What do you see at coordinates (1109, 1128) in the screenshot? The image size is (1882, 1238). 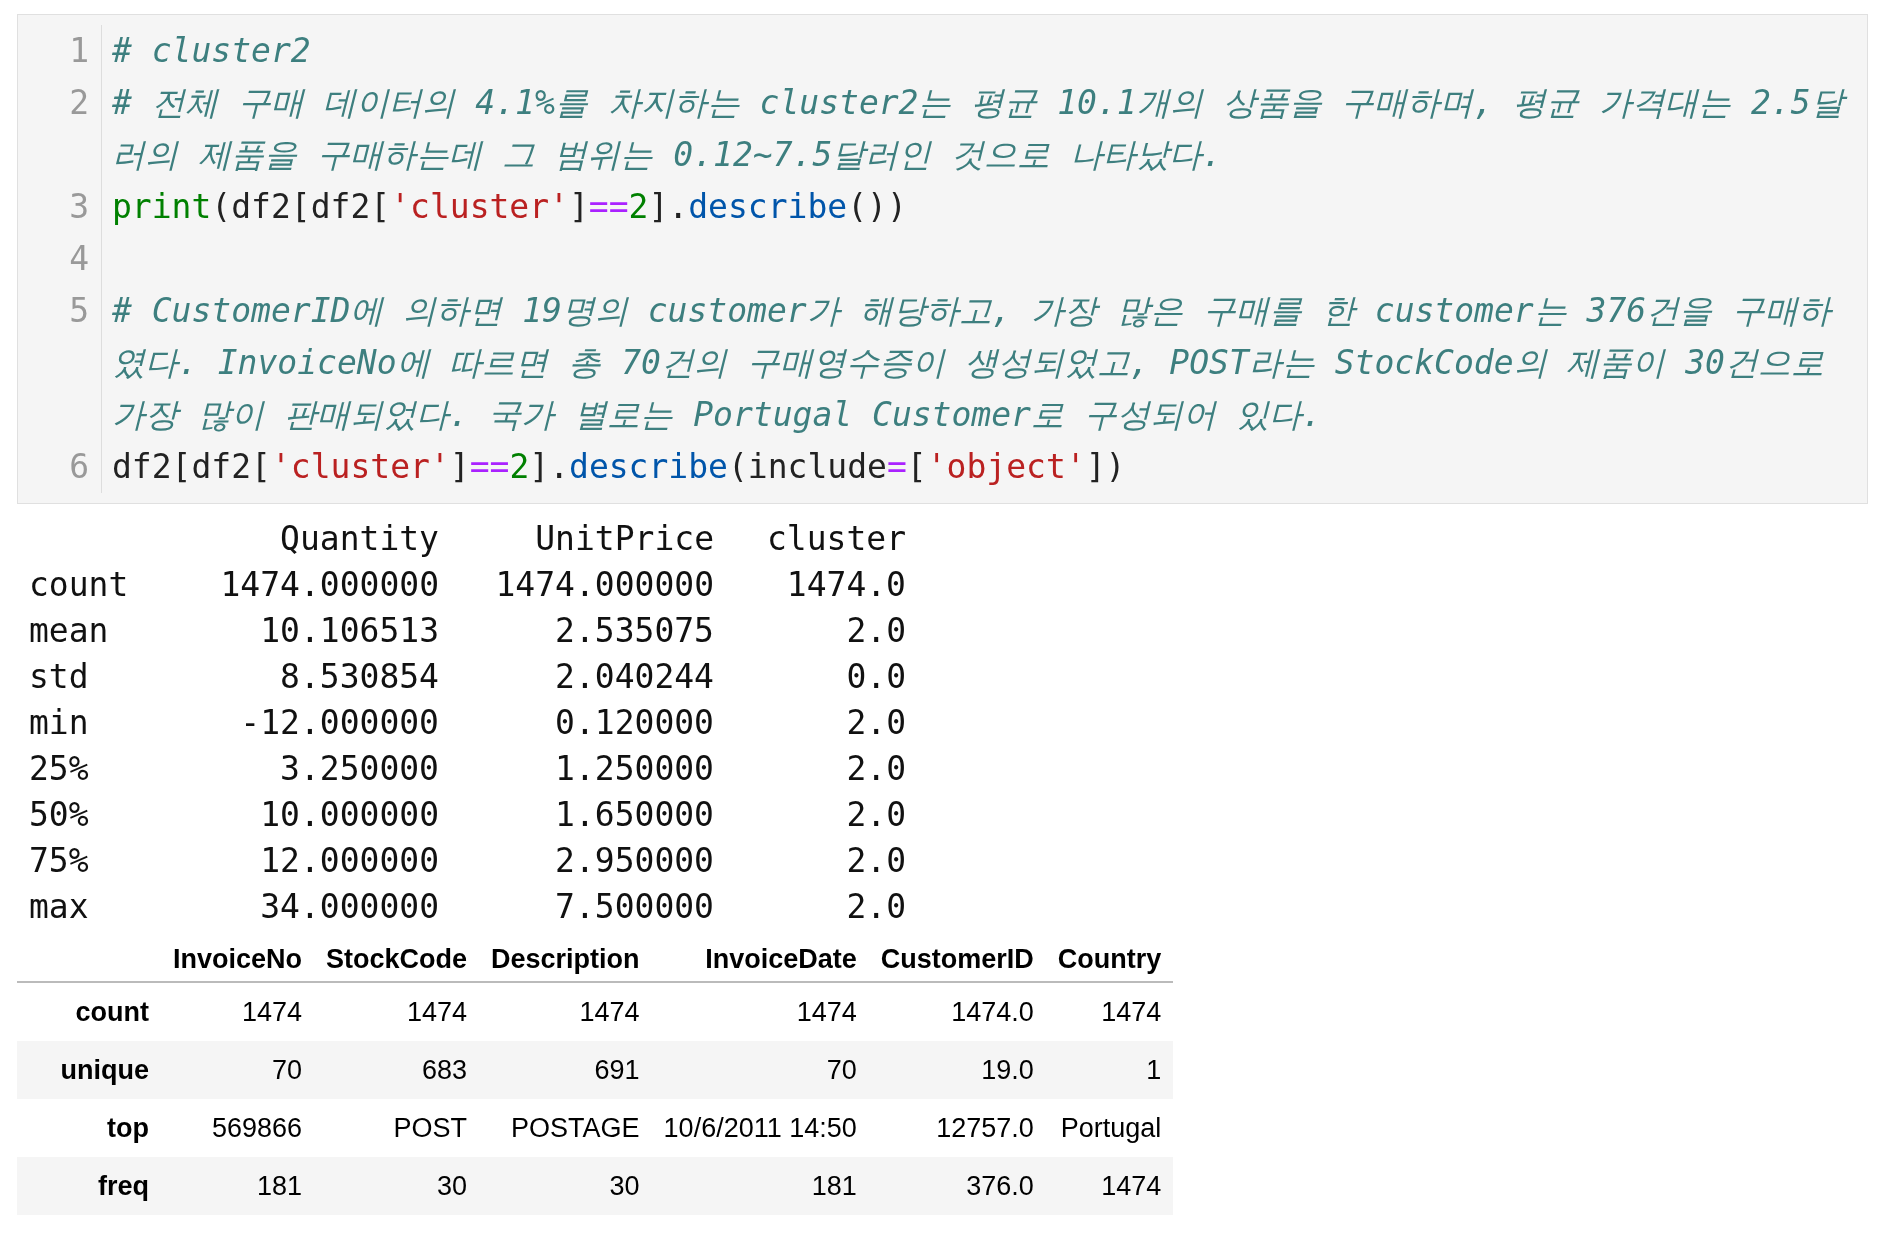 I see `table-cell: Portugal` at bounding box center [1109, 1128].